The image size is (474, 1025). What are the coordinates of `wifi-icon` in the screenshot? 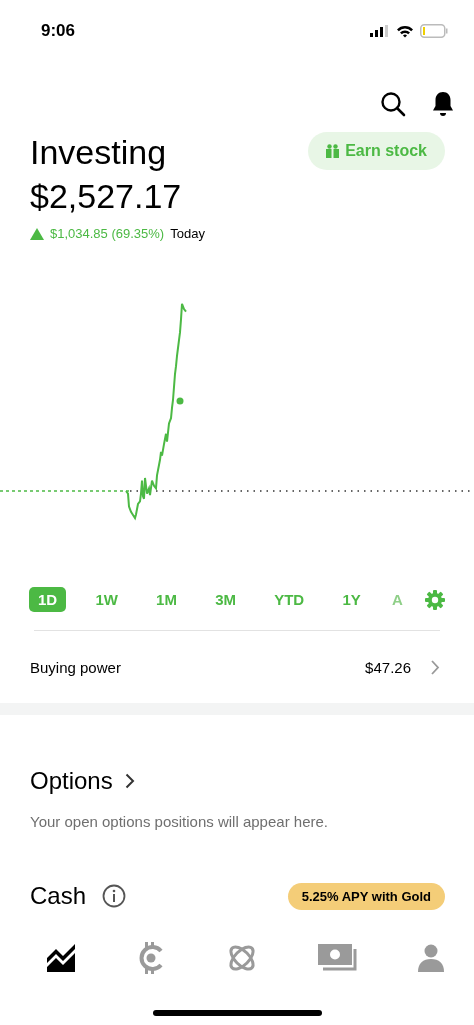 It's located at (405, 31).